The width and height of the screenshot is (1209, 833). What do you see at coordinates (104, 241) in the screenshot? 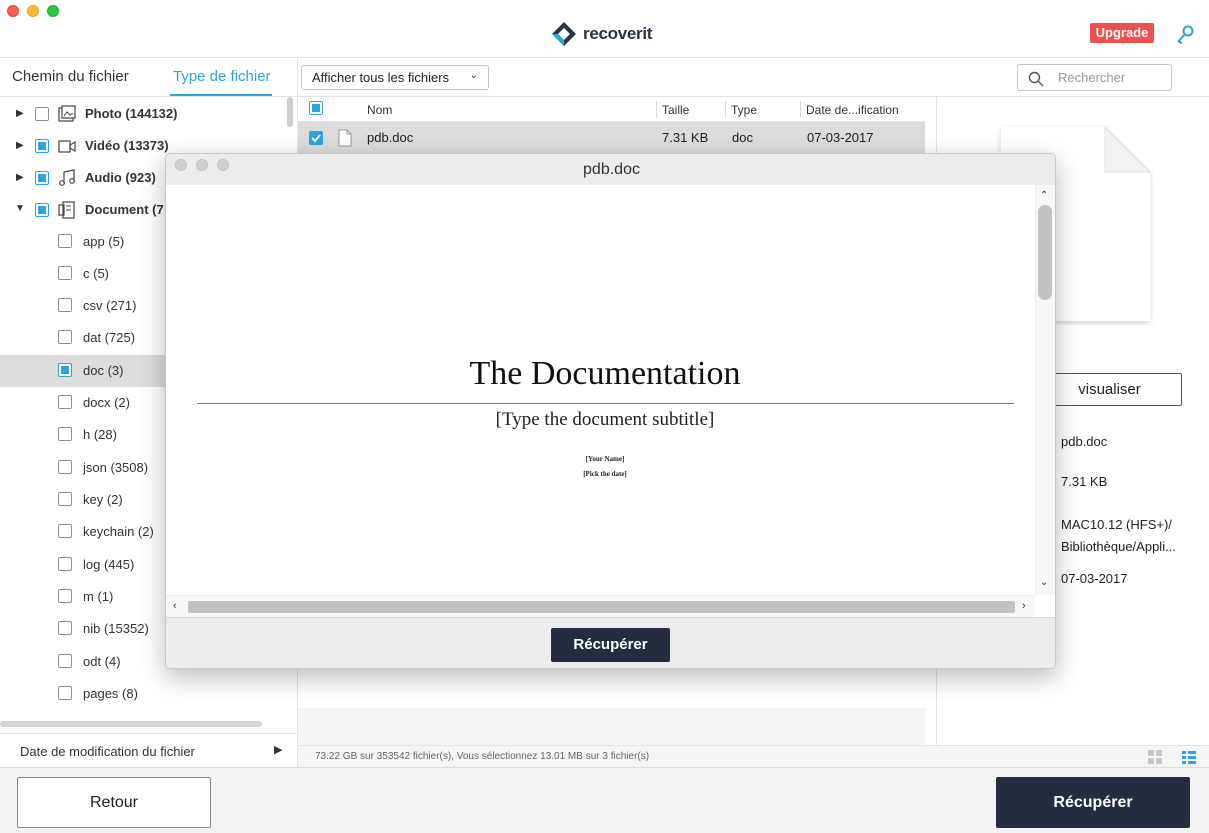
I see `subtype-label: app (5)` at bounding box center [104, 241].